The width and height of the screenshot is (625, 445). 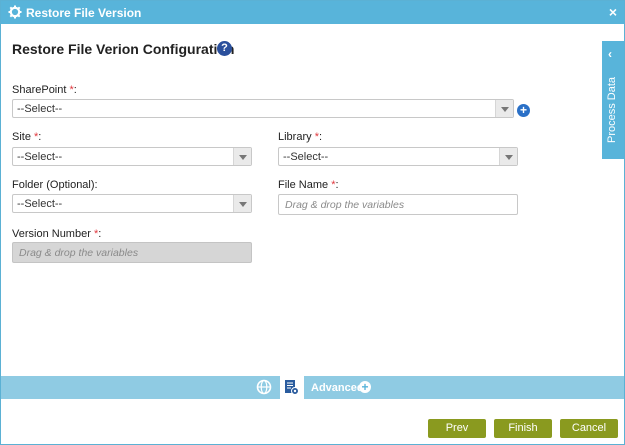 I want to click on process-data-label: Process Data, so click(x=612, y=109).